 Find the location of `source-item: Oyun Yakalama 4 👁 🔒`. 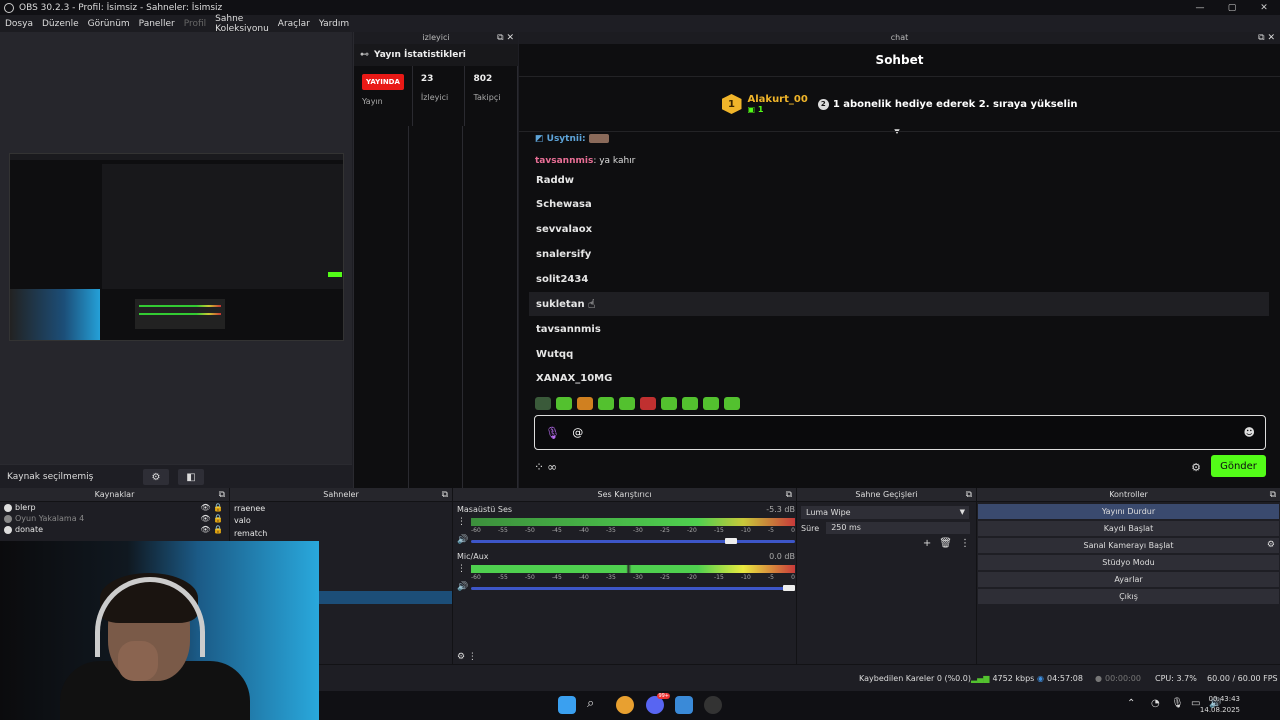

source-item: Oyun Yakalama 4 👁 🔒 is located at coordinates (114, 518).